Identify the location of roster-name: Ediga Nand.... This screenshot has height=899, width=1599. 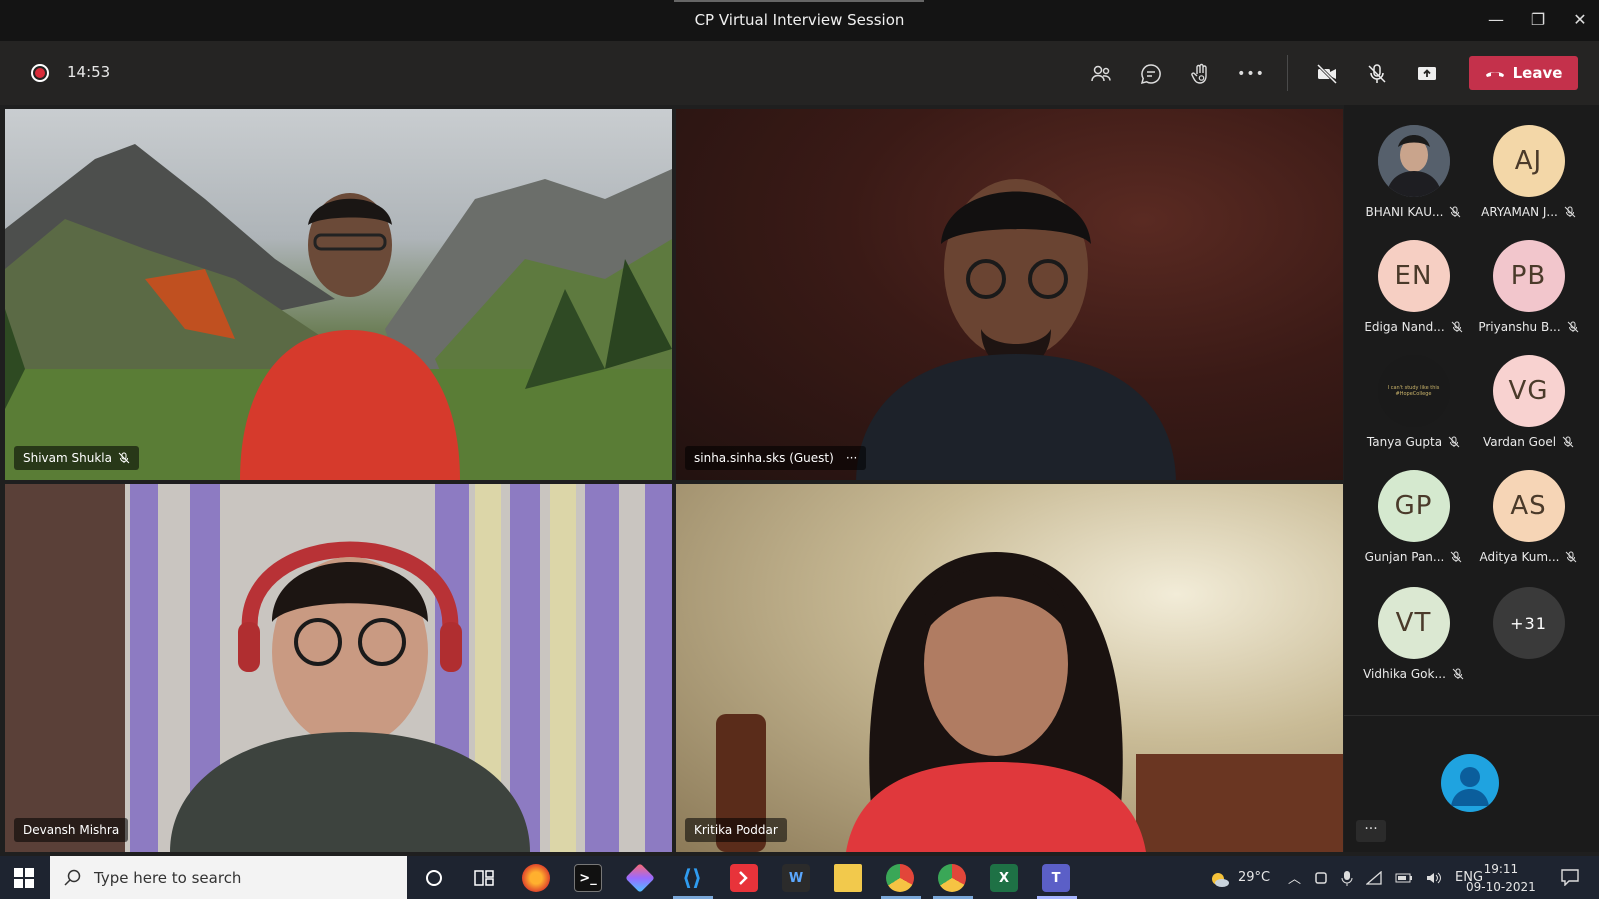
(1404, 327).